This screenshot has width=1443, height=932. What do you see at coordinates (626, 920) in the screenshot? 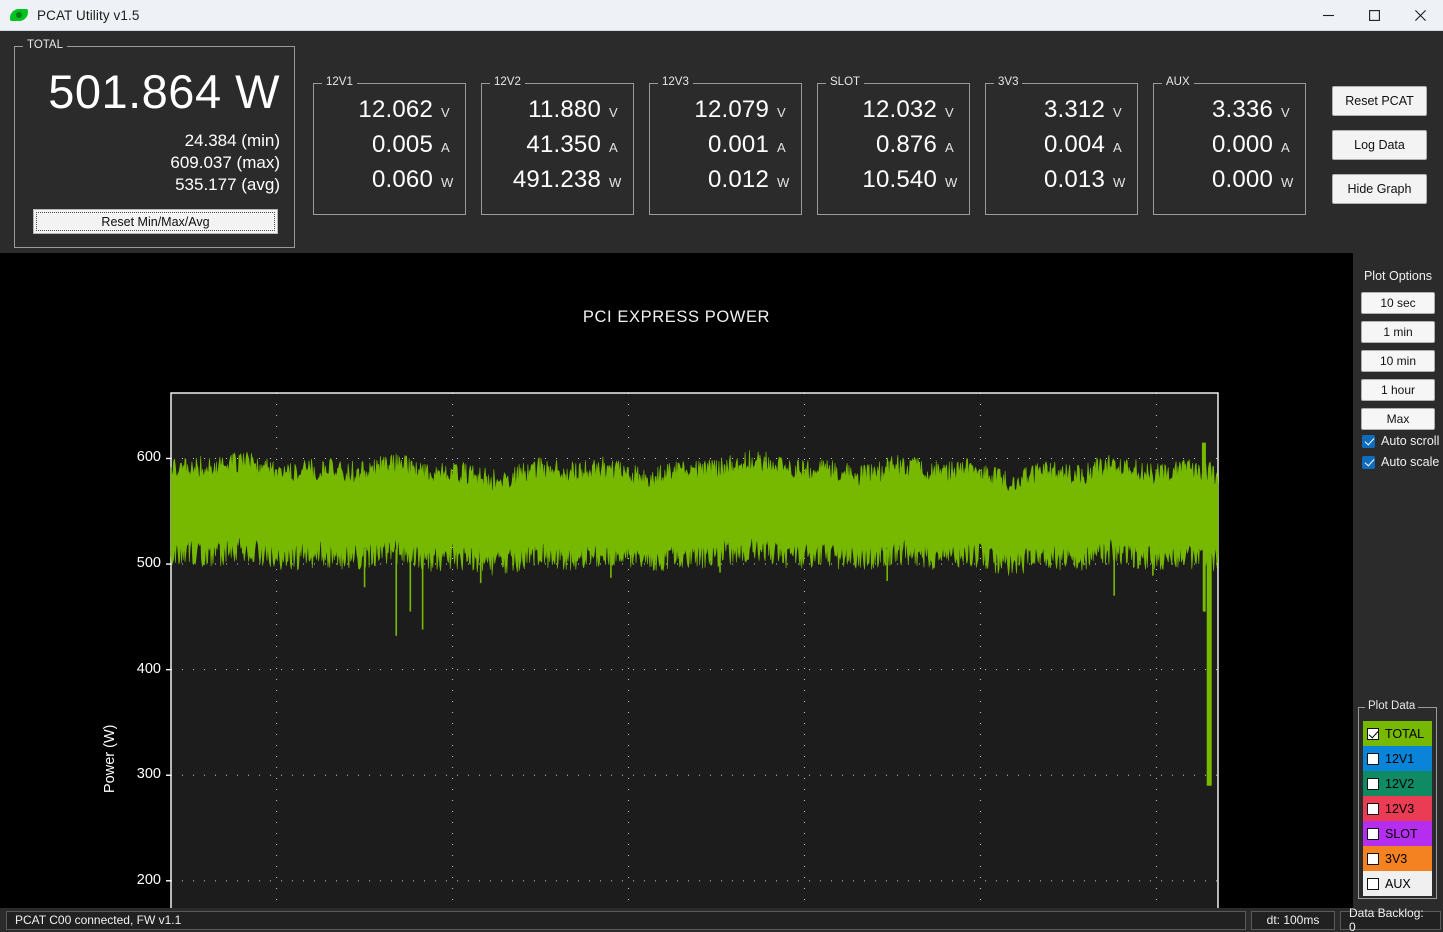
I see `status-connection: PCAT C00 connected, FW v1.1` at bounding box center [626, 920].